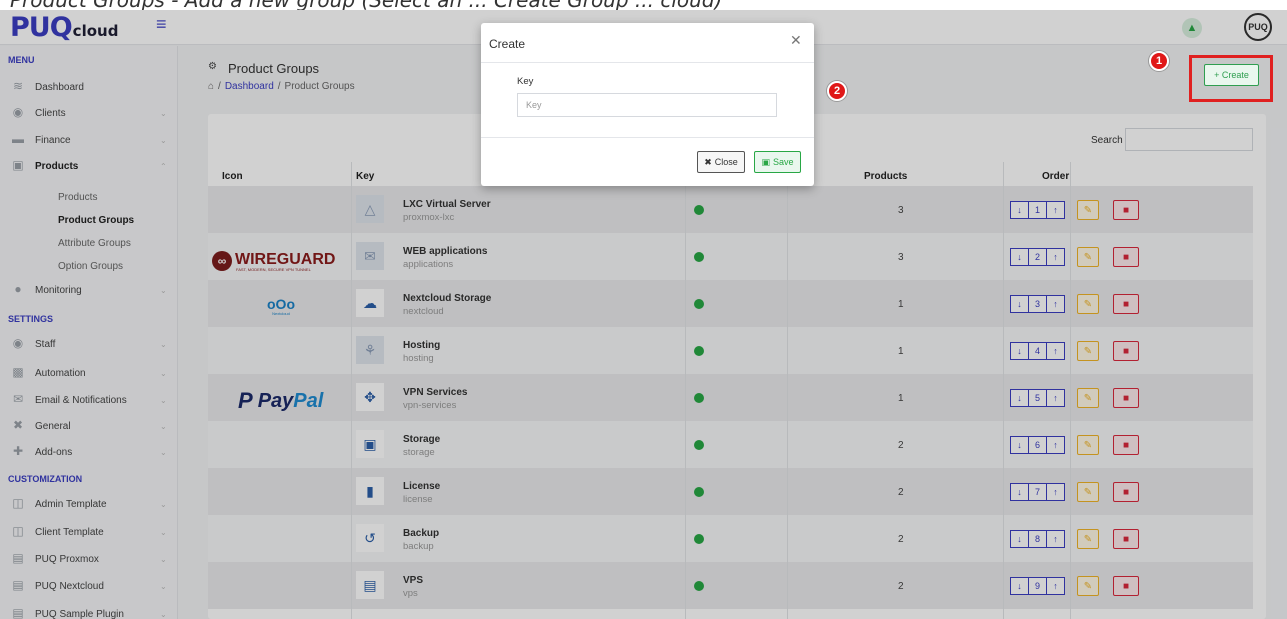  I want to click on modal-save-button: ▣ Save, so click(777, 162).